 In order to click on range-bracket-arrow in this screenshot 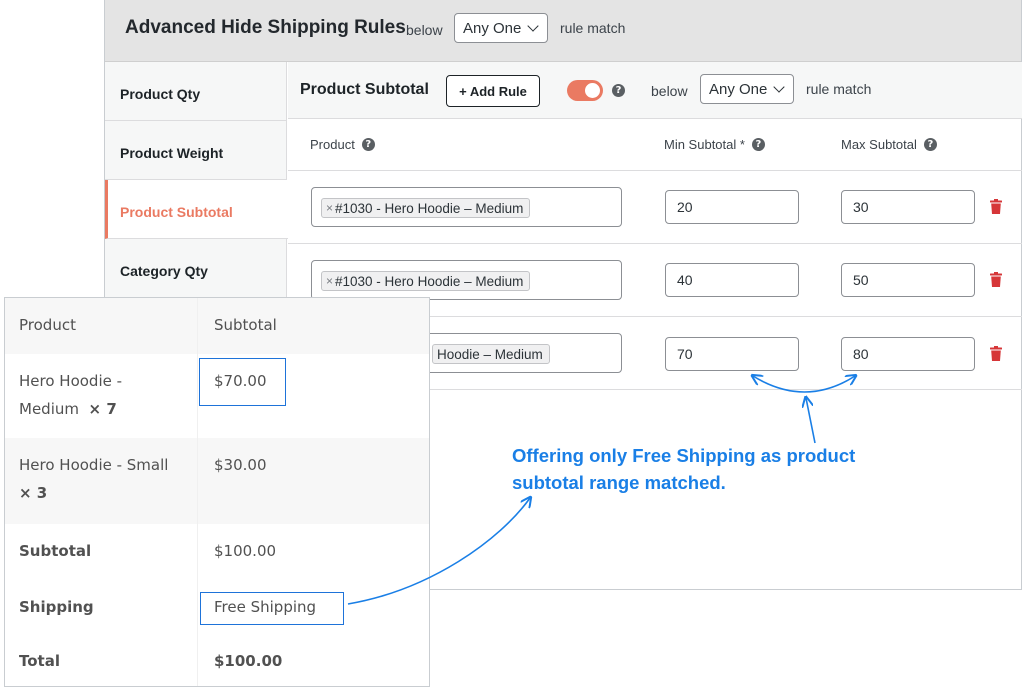, I will do `click(804, 384)`.